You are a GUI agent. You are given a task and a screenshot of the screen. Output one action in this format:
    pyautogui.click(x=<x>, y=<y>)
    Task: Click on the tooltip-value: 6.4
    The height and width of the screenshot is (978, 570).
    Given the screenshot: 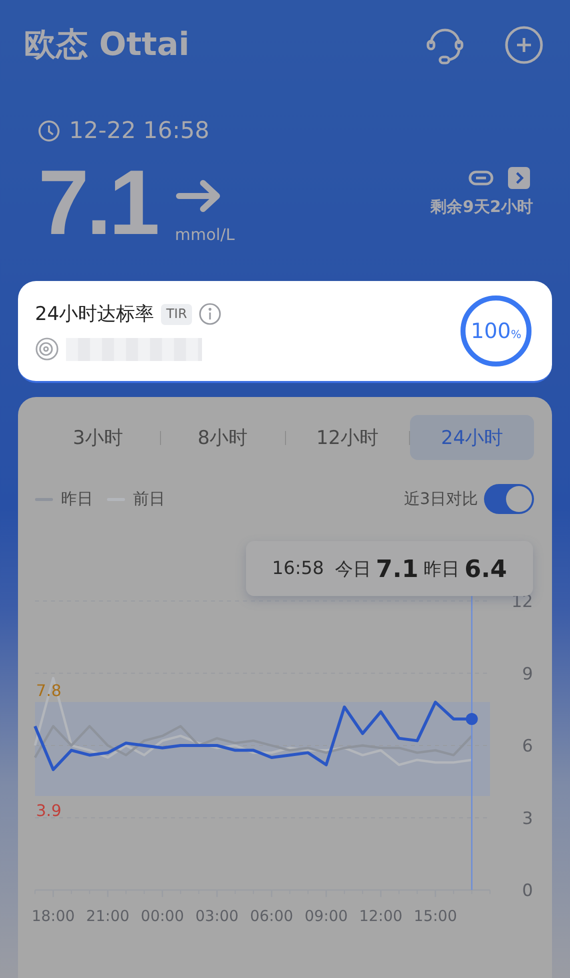 What is the action you would take?
    pyautogui.click(x=485, y=568)
    